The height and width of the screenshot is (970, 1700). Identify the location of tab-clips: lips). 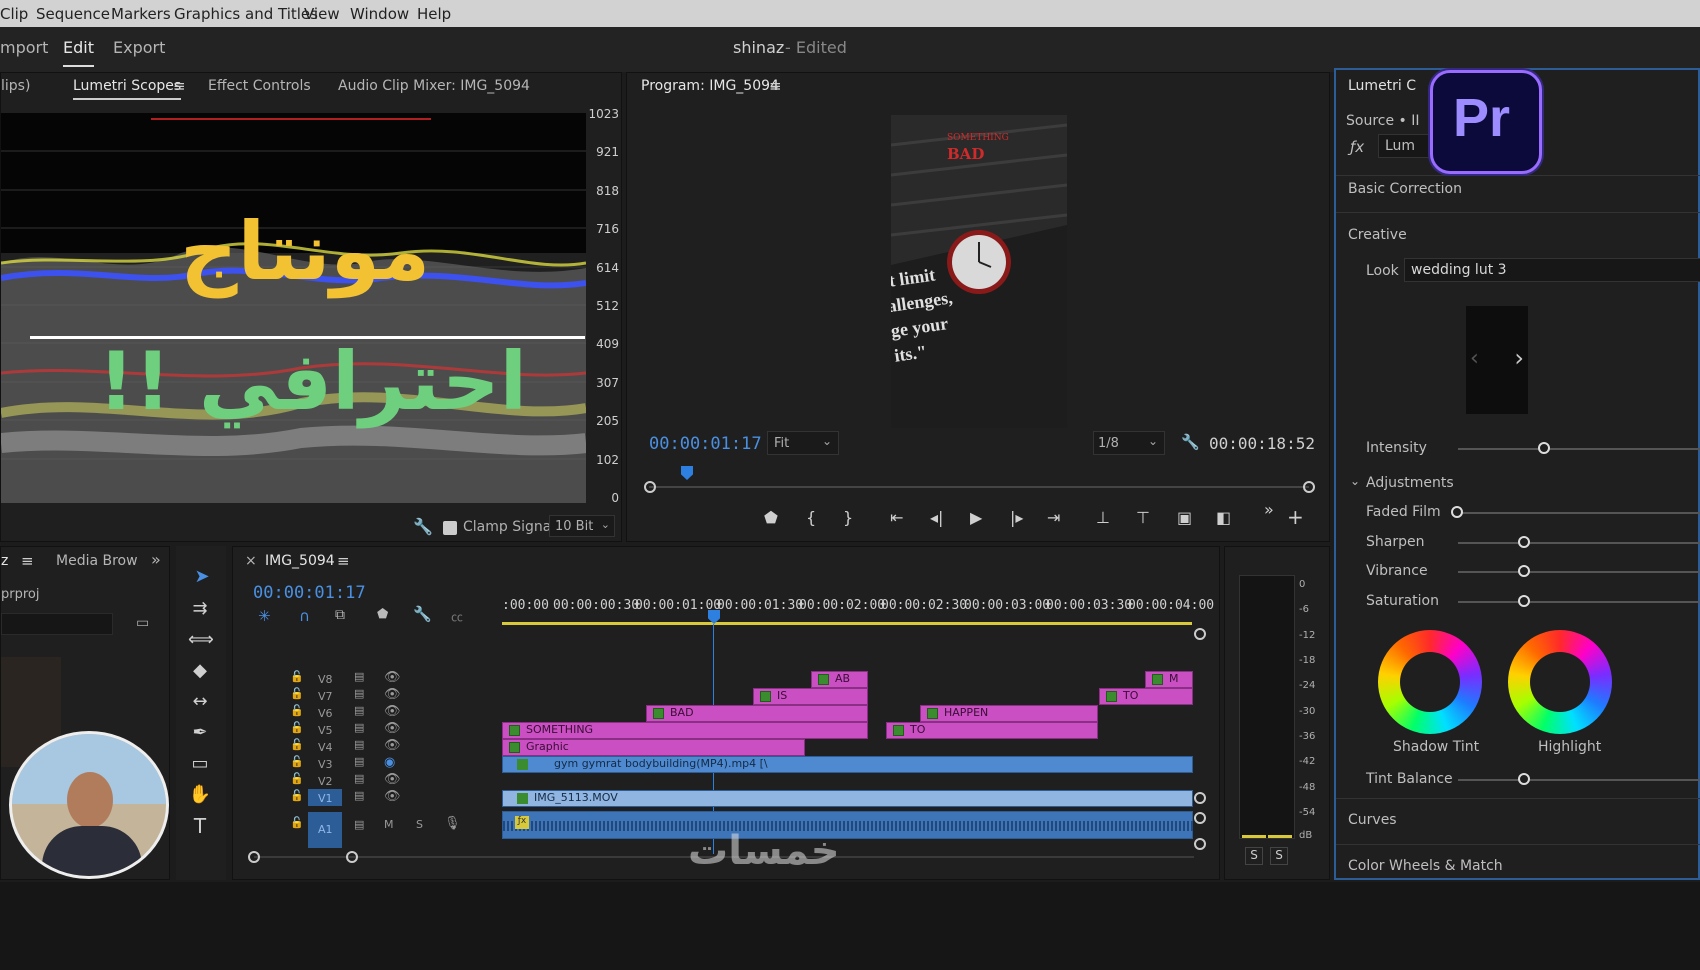
(15, 86).